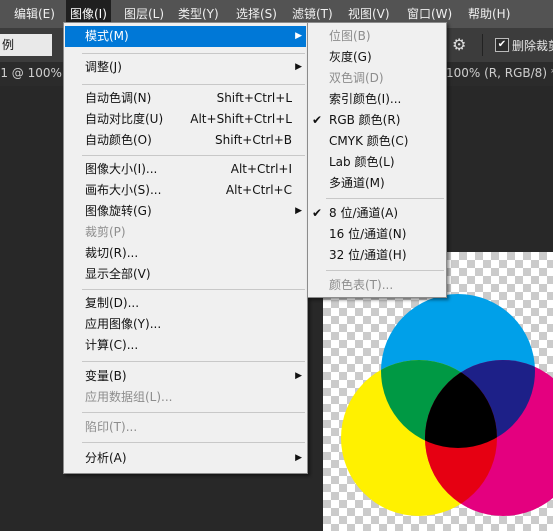 Image resolution: width=553 pixels, height=531 pixels. What do you see at coordinates (377, 255) in the screenshot?
I see `submenu-item-32-bit: 32 位/通道(H)` at bounding box center [377, 255].